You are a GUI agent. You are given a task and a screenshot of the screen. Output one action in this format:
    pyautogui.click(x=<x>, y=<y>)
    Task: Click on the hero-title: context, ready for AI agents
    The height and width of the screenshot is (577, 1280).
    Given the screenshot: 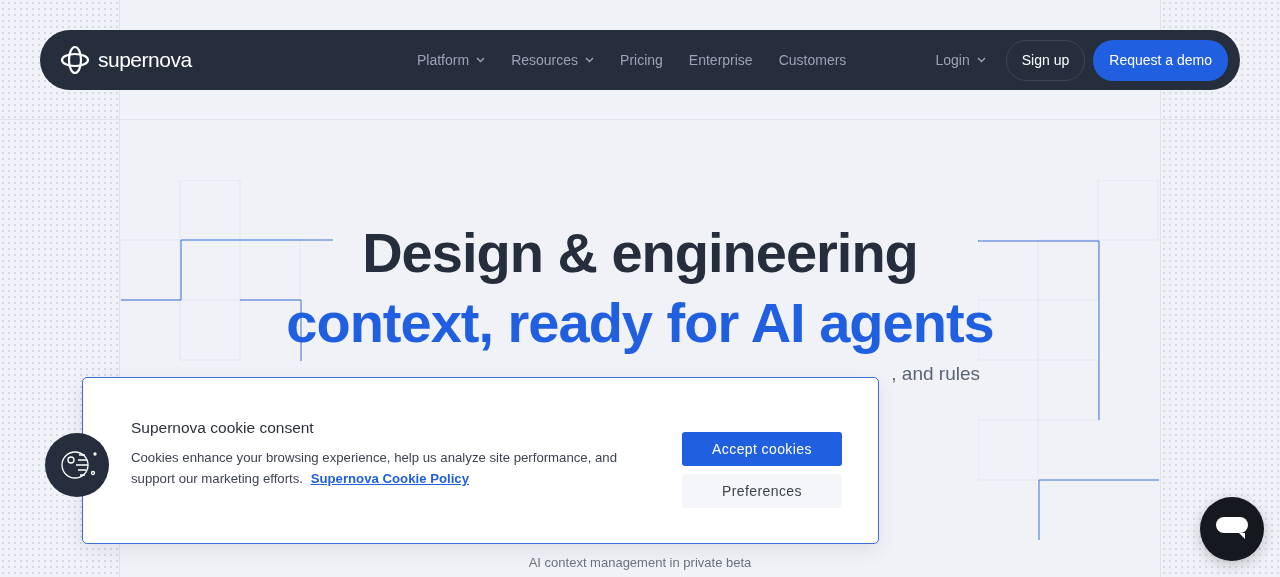 What is the action you would take?
    pyautogui.click(x=640, y=323)
    